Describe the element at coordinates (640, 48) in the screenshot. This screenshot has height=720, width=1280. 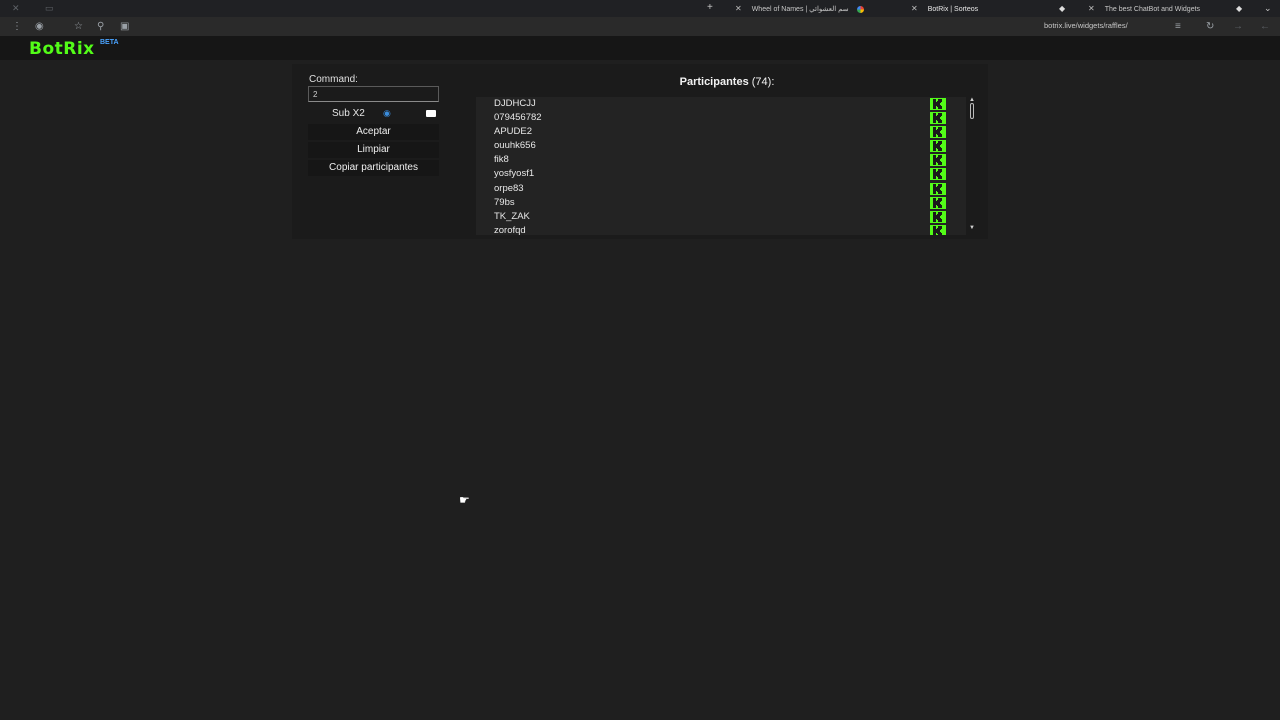
I see `app-header: BotRix BETA` at that location.